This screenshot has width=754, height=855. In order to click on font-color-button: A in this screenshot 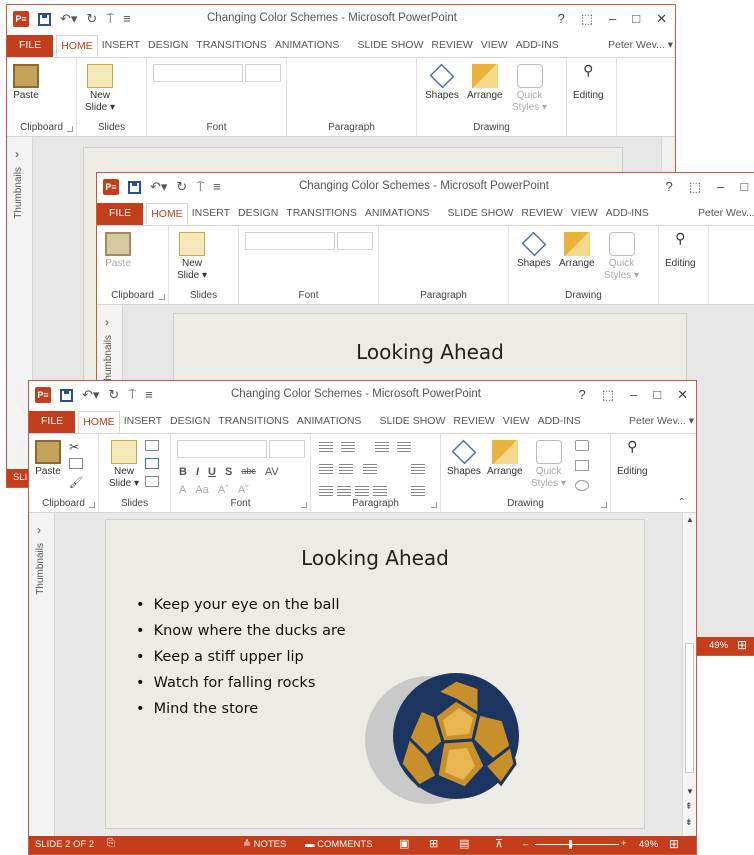, I will do `click(182, 490)`.